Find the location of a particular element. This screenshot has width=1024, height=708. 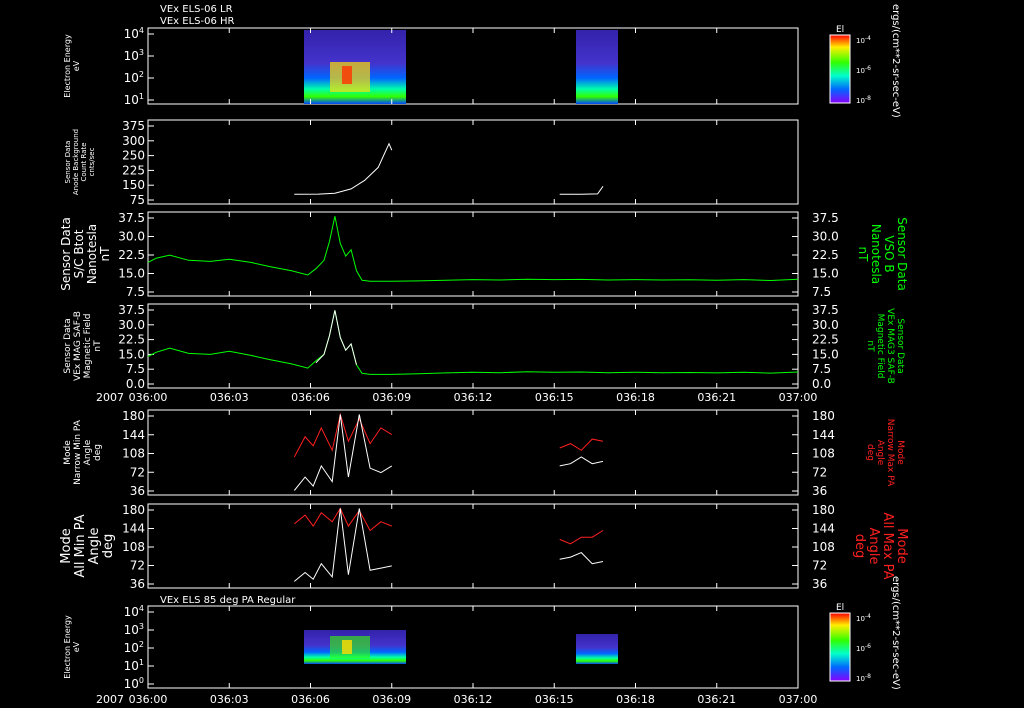

y-axis-label: nT is located at coordinates (98, 346).